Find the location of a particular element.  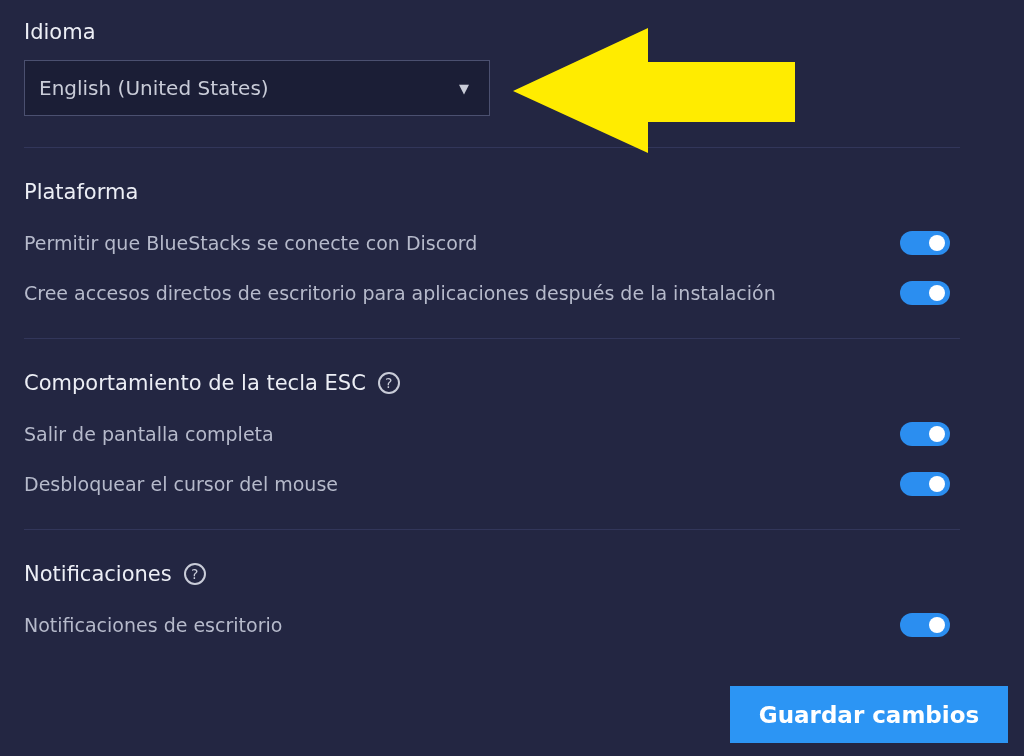

option-label: Desbloquear el cursor del mouse is located at coordinates (181, 484).